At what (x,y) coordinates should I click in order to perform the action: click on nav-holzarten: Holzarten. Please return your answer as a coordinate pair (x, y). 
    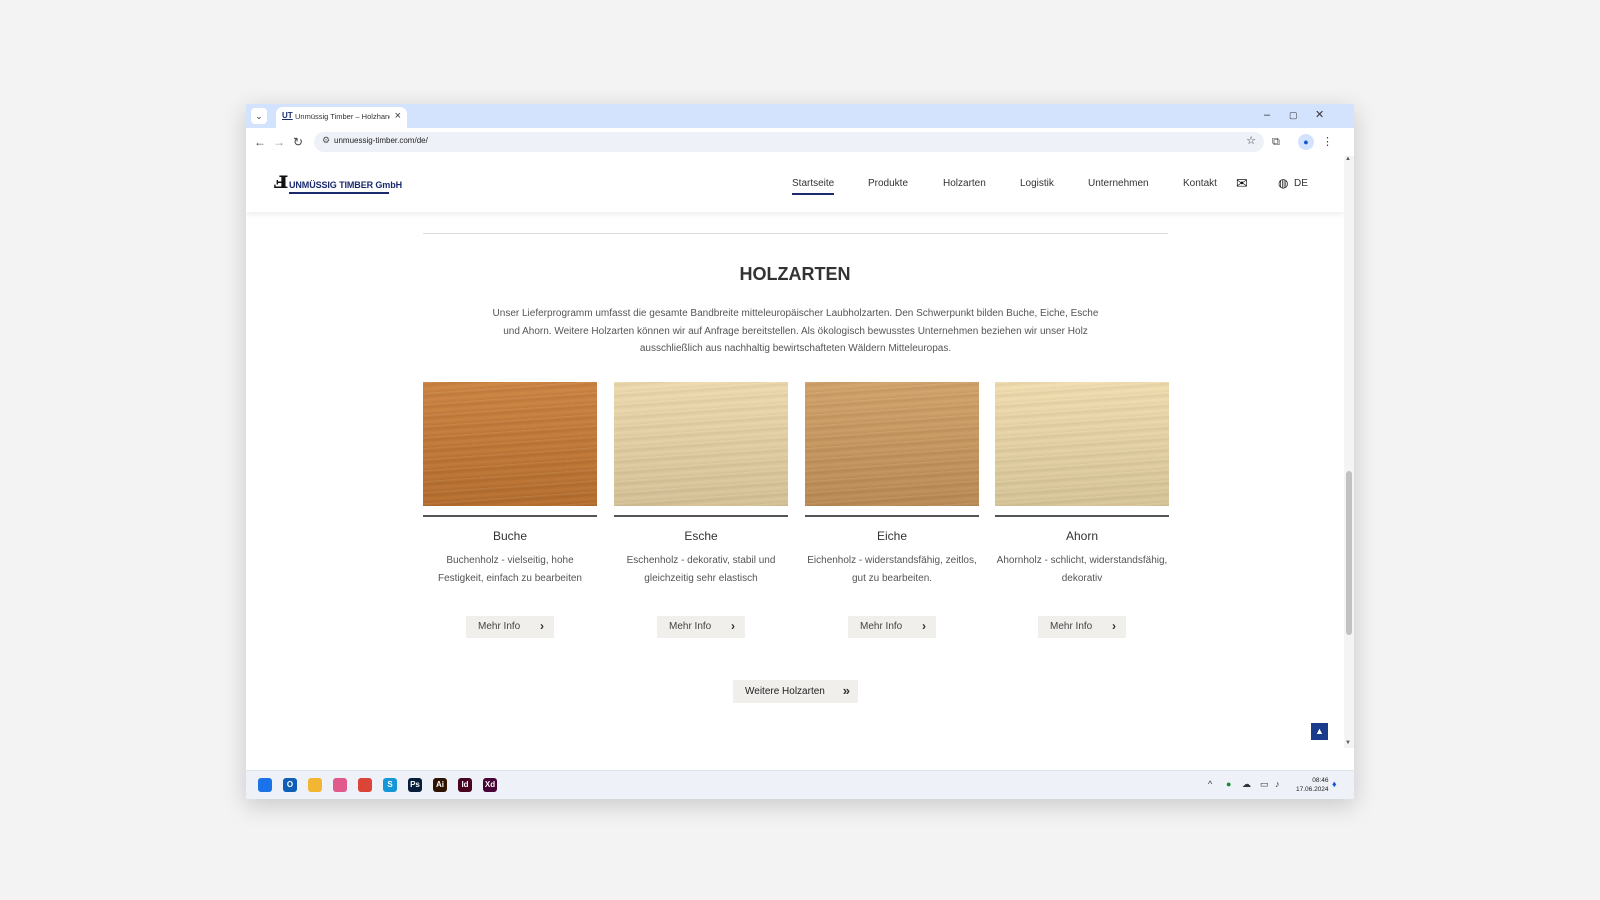
    Looking at the image, I should click on (964, 183).